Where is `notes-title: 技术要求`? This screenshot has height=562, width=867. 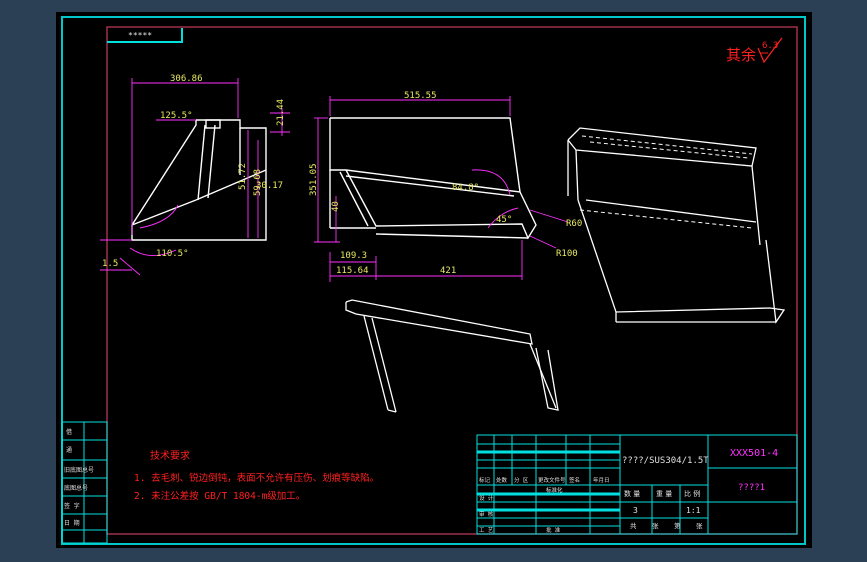
notes-title: 技术要求 is located at coordinates (170, 455).